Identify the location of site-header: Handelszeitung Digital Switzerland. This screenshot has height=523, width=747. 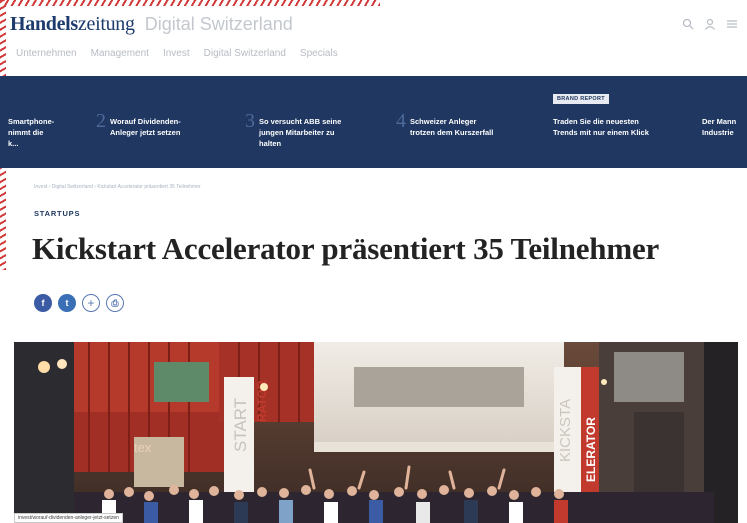
(377, 24).